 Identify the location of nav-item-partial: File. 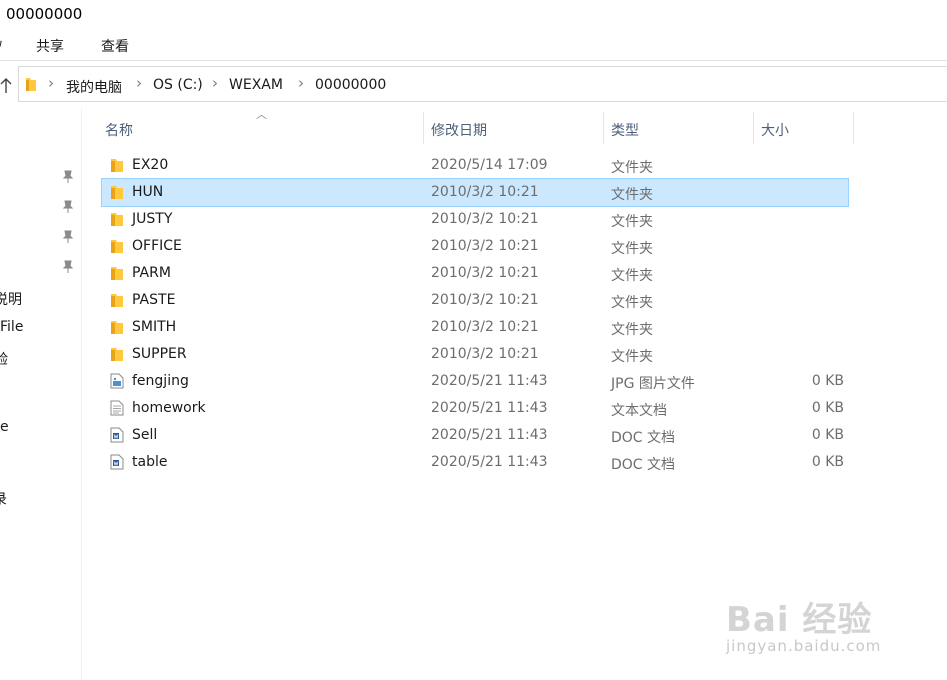
(11, 327).